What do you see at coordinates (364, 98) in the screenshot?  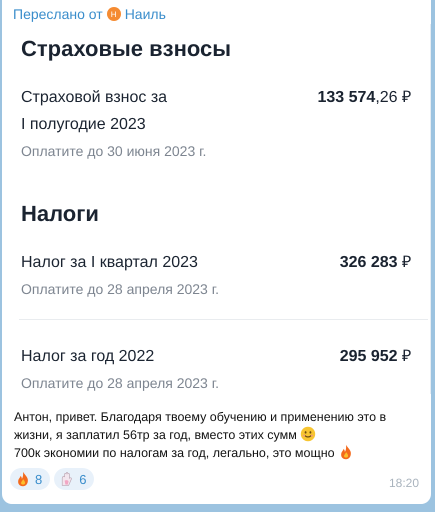 I see `amount: 133 574,26 ₽` at bounding box center [364, 98].